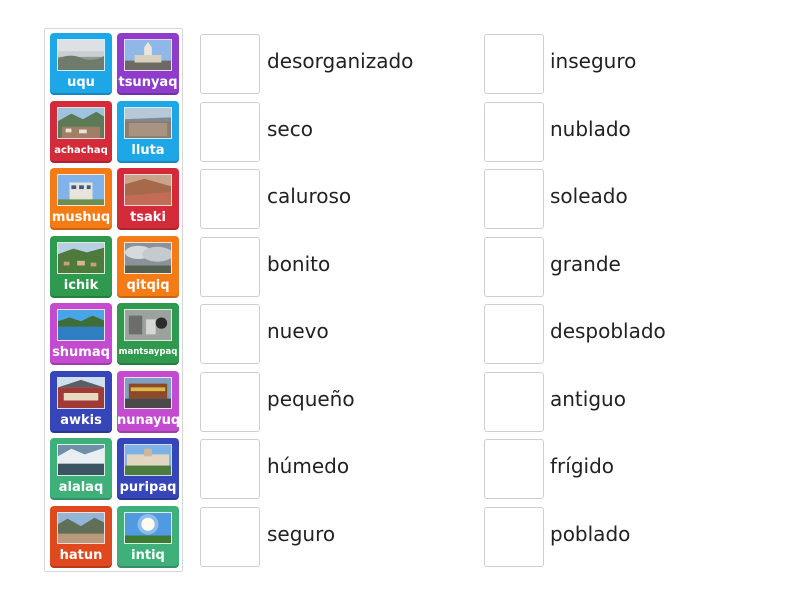 This screenshot has height=600, width=800. I want to click on tile-tsunyaq: tsunyaq, so click(148, 64).